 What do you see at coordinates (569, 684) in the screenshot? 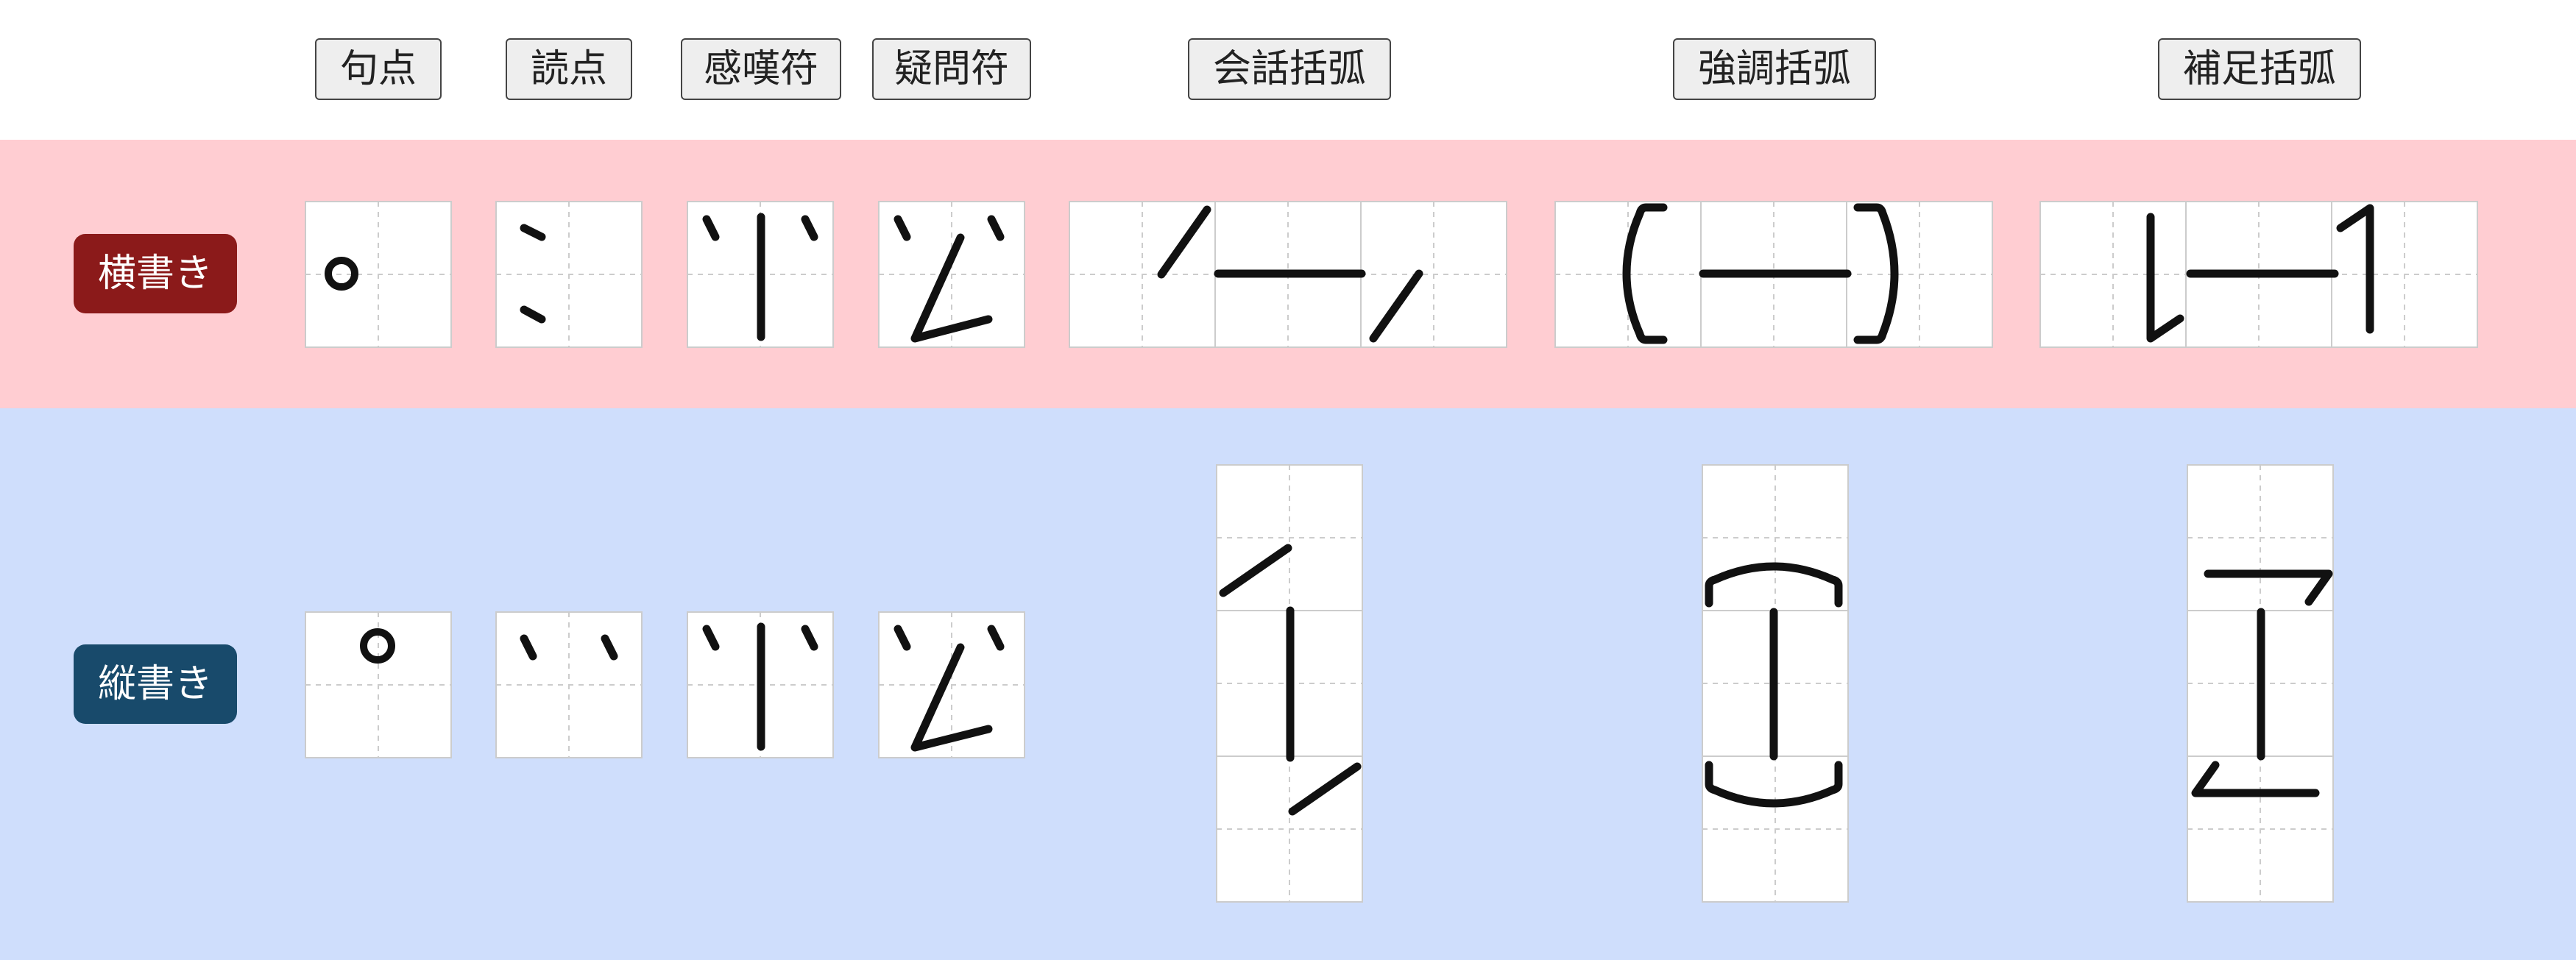
I see `grid-block-touten-vertical` at bounding box center [569, 684].